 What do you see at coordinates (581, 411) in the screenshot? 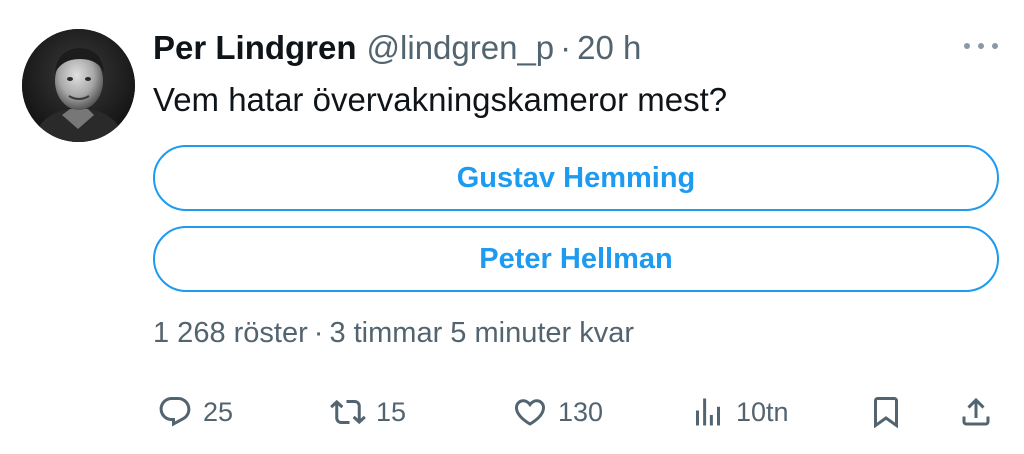
I see `like-count: 130` at bounding box center [581, 411].